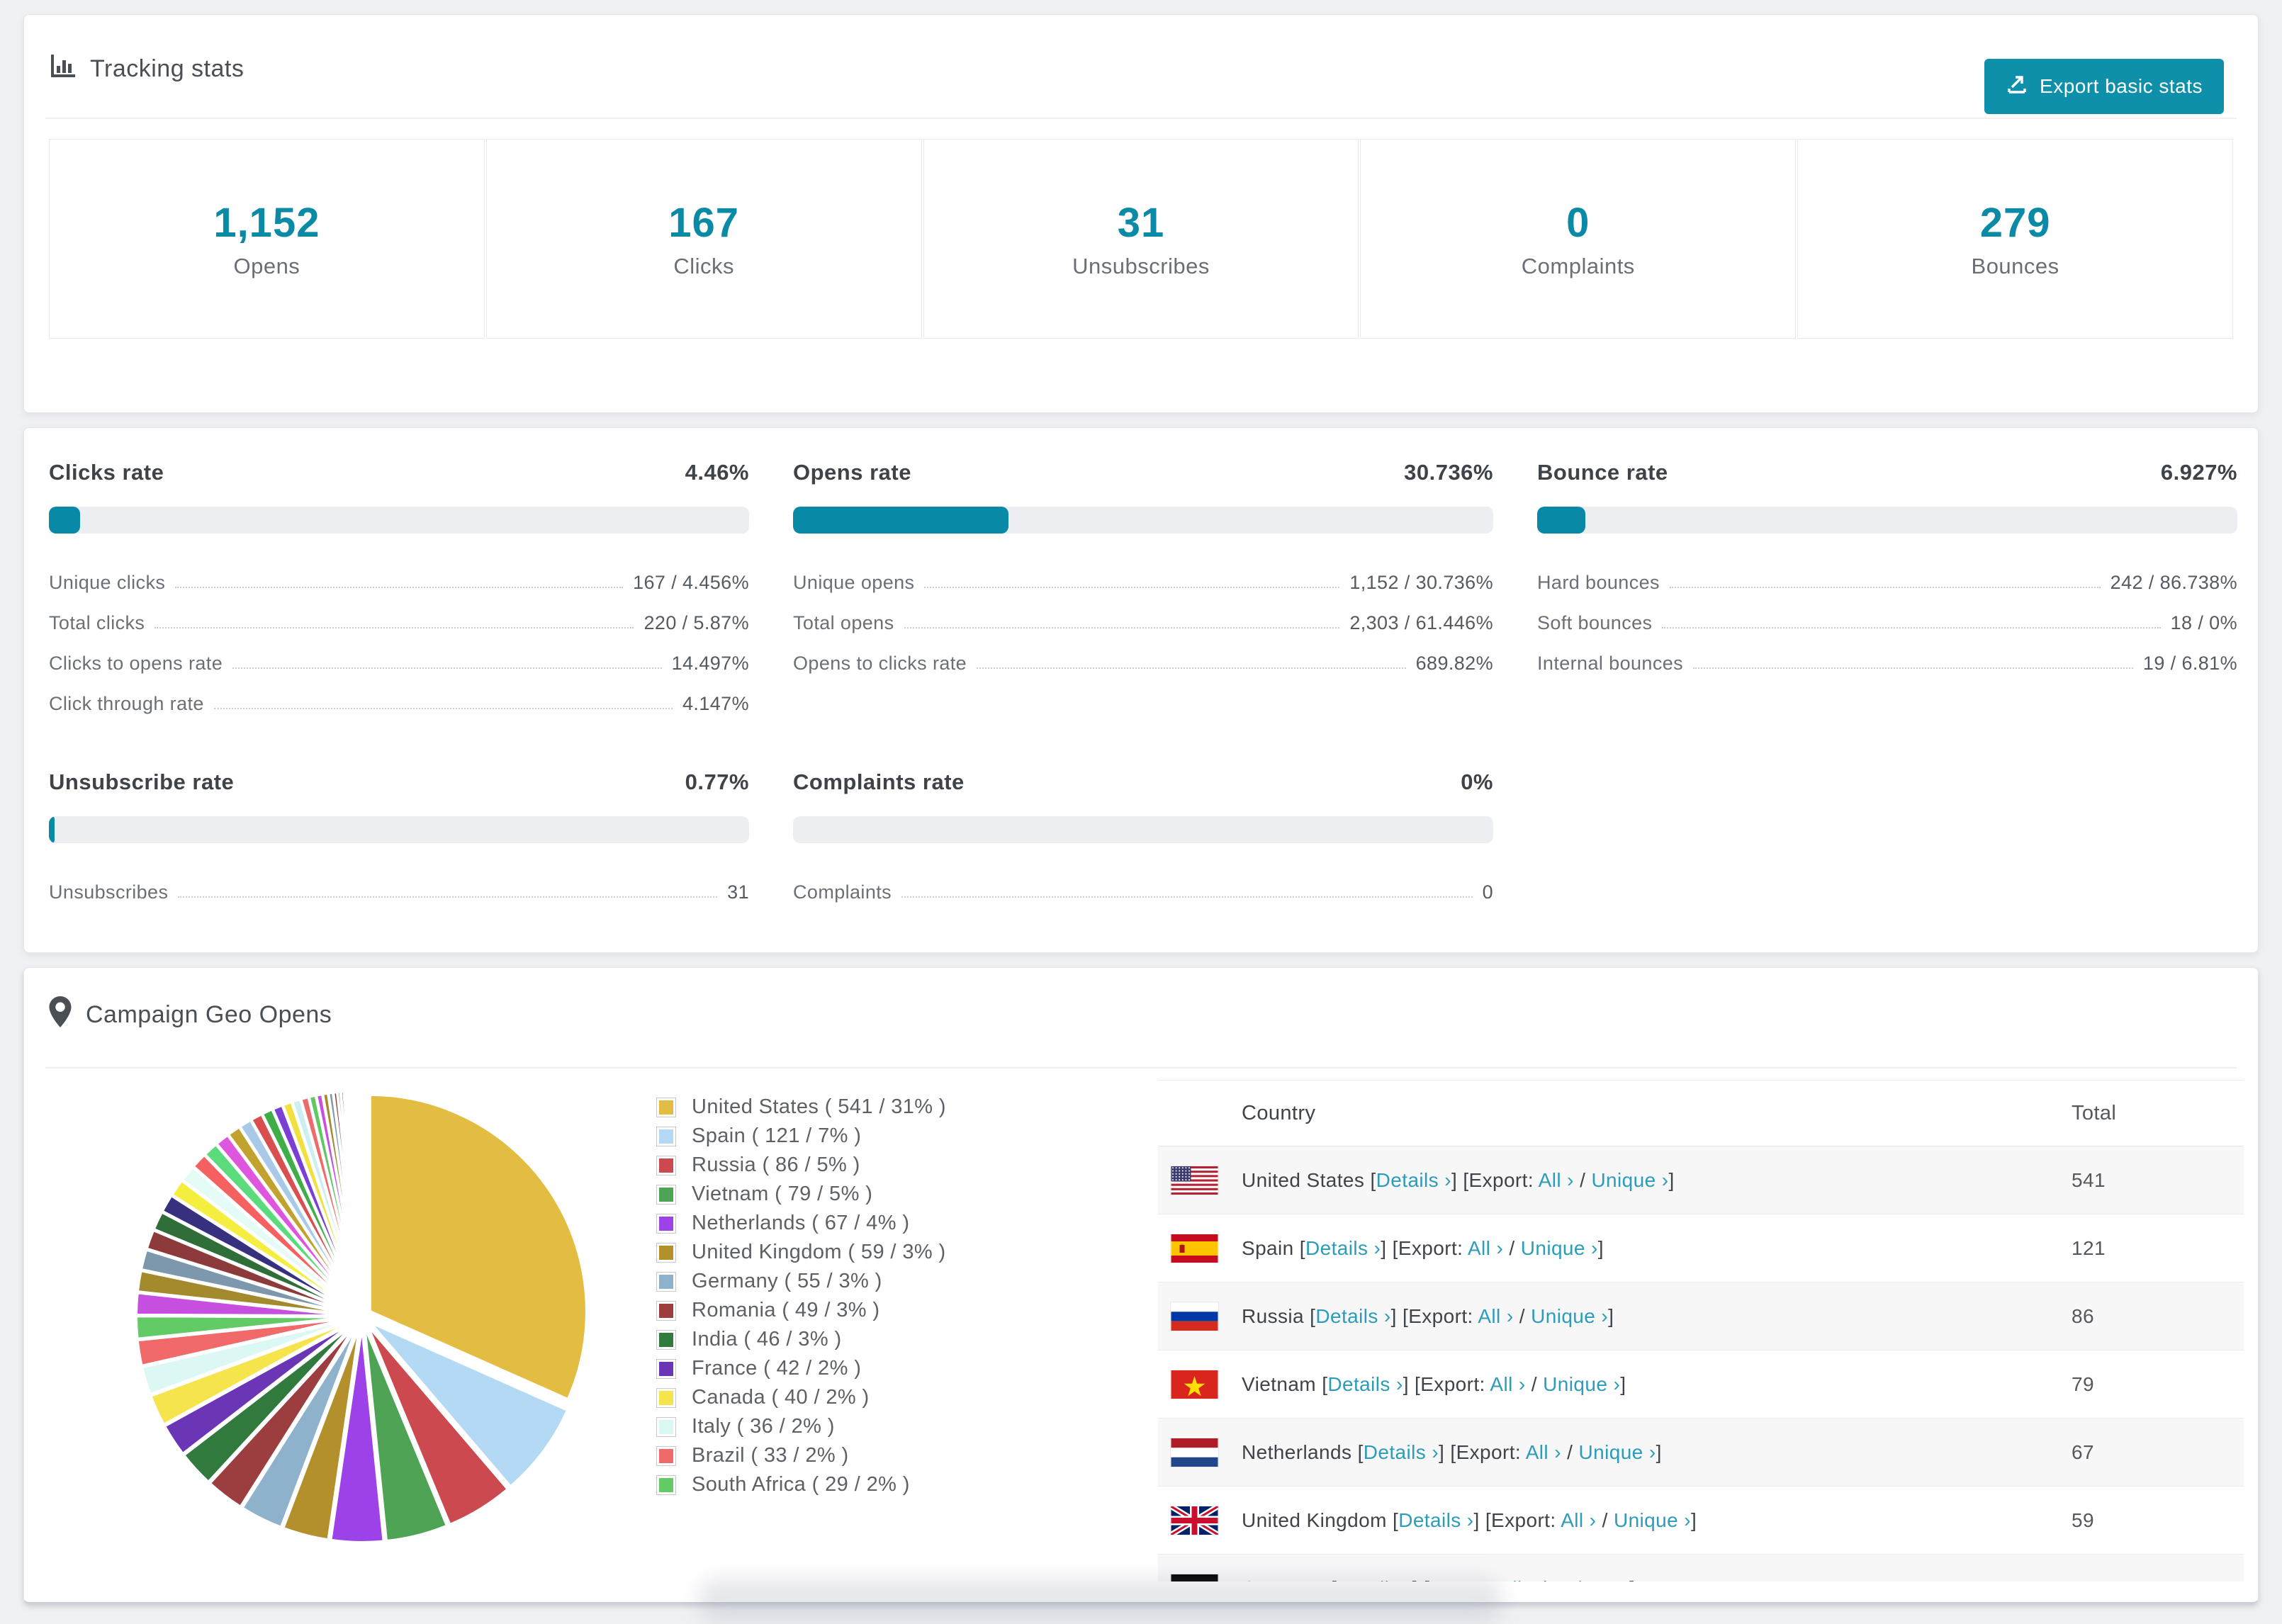 The width and height of the screenshot is (2282, 1624). I want to click on legend-label: United States ( 541 / 31% ), so click(819, 1106).